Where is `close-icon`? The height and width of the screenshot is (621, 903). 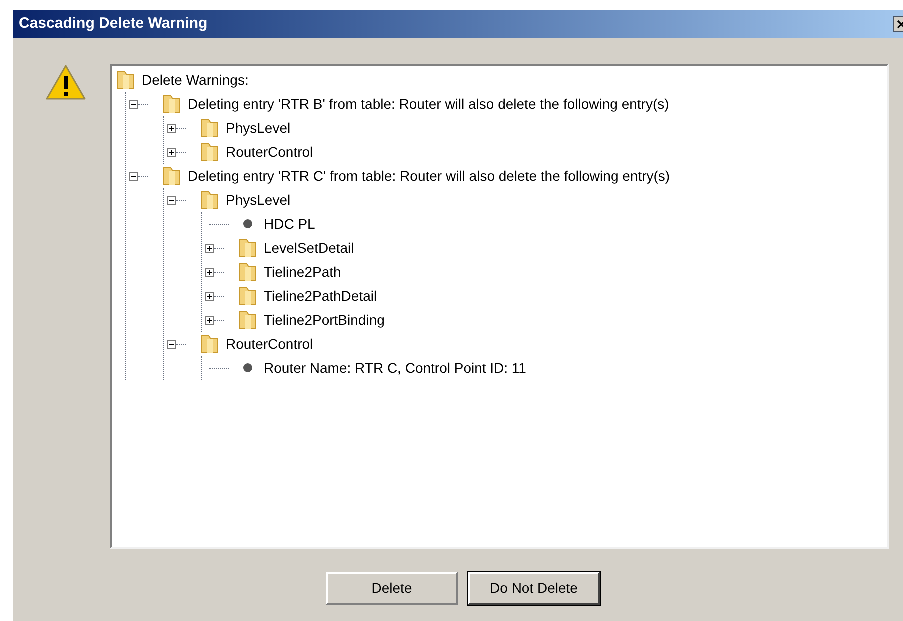 close-icon is located at coordinates (899, 24).